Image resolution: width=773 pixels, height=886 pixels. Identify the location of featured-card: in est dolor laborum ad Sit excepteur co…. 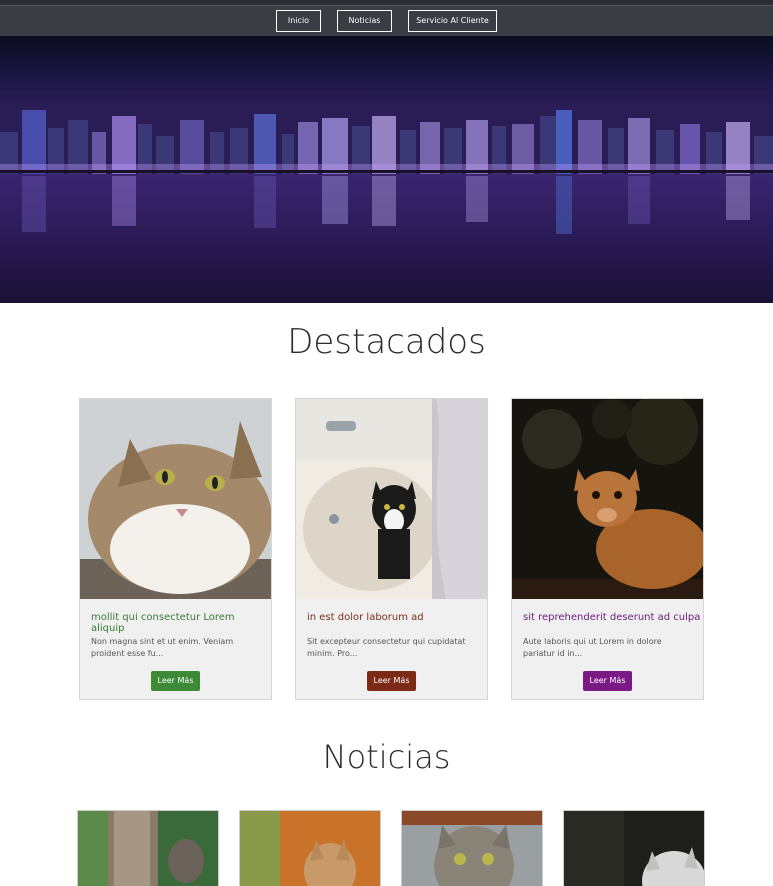
(391, 549).